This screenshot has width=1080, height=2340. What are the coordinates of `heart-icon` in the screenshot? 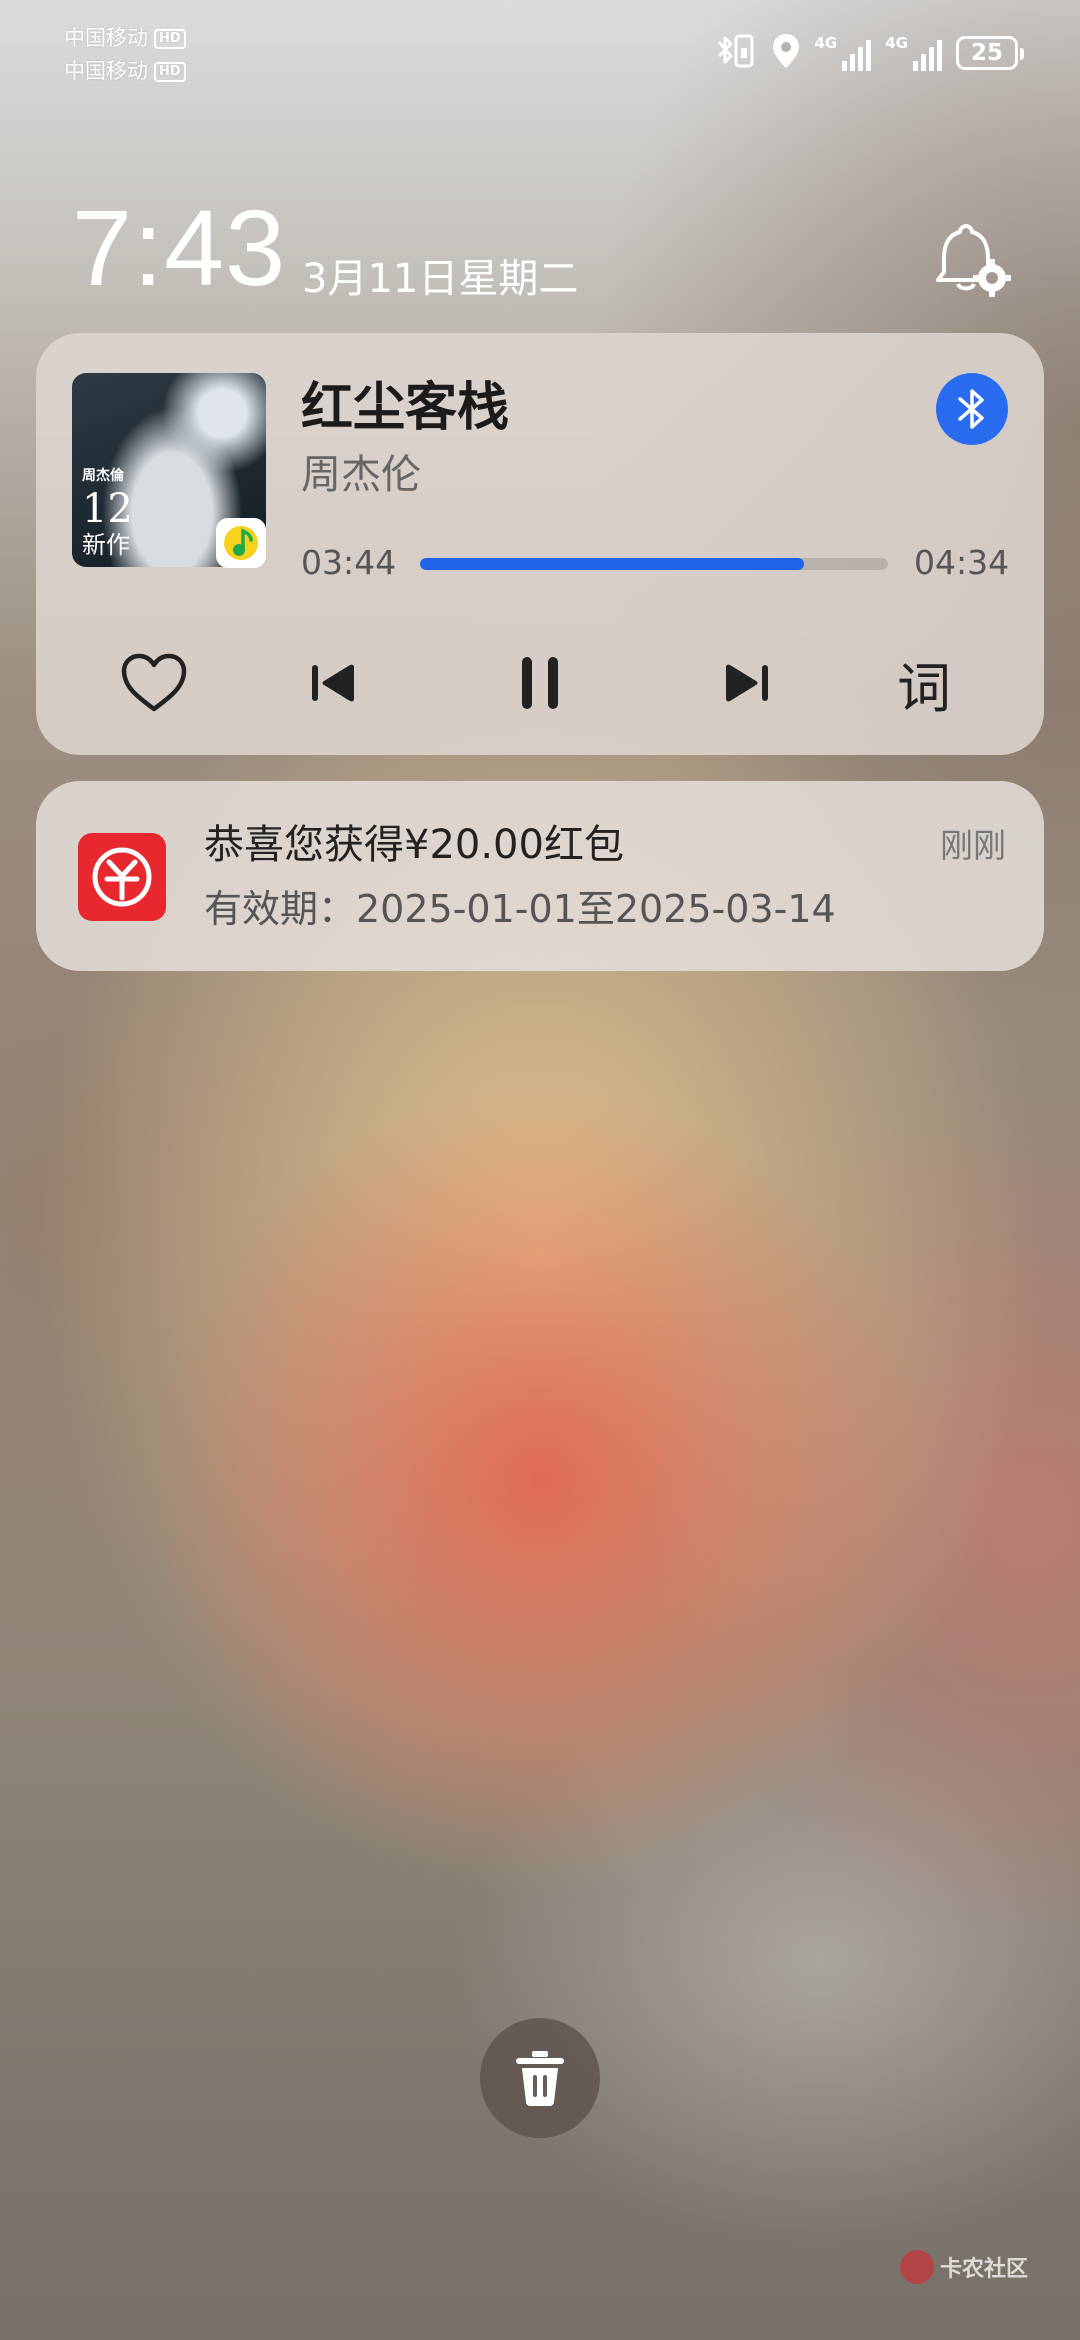 It's located at (154, 682).